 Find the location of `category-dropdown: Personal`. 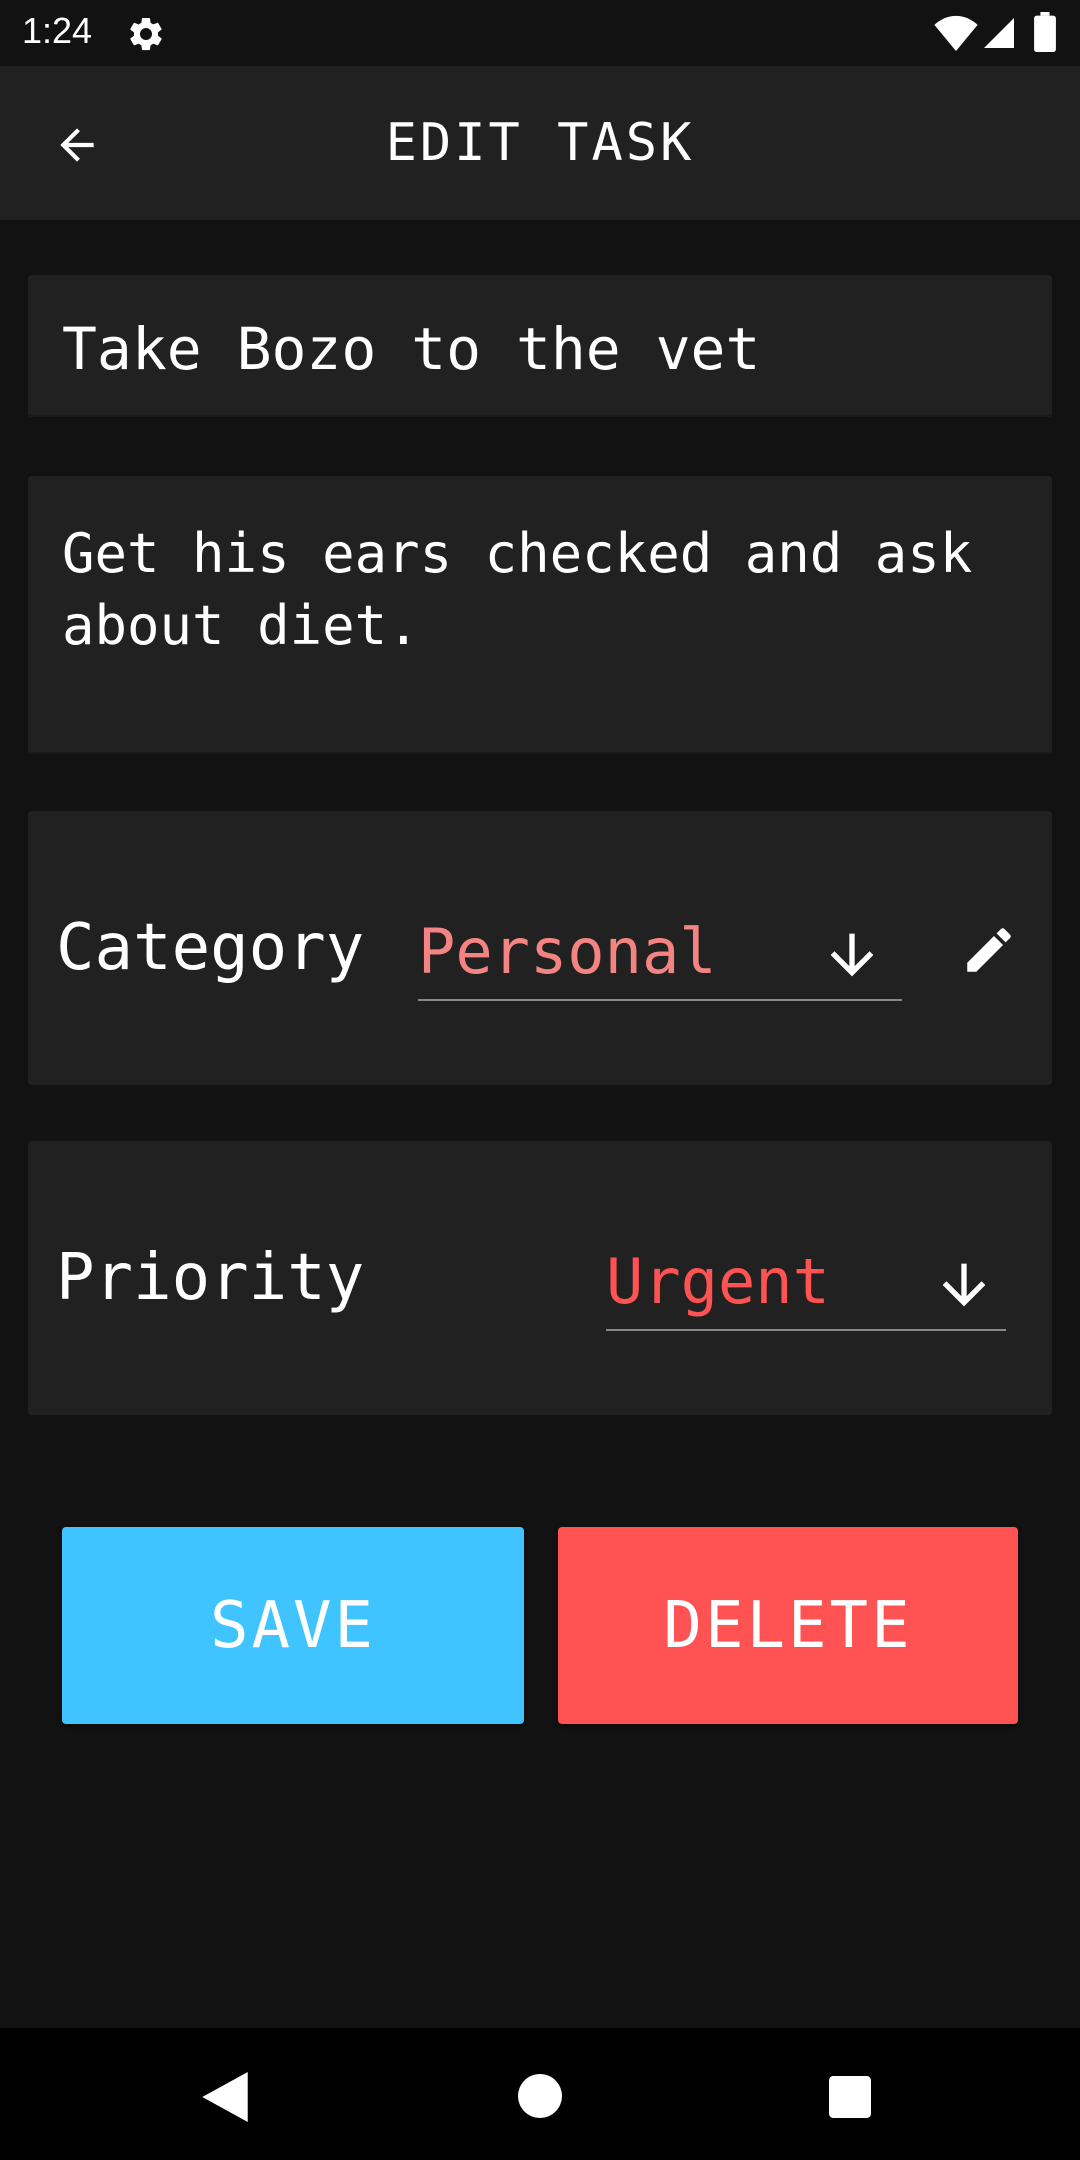

category-dropdown: Personal is located at coordinates (660, 951).